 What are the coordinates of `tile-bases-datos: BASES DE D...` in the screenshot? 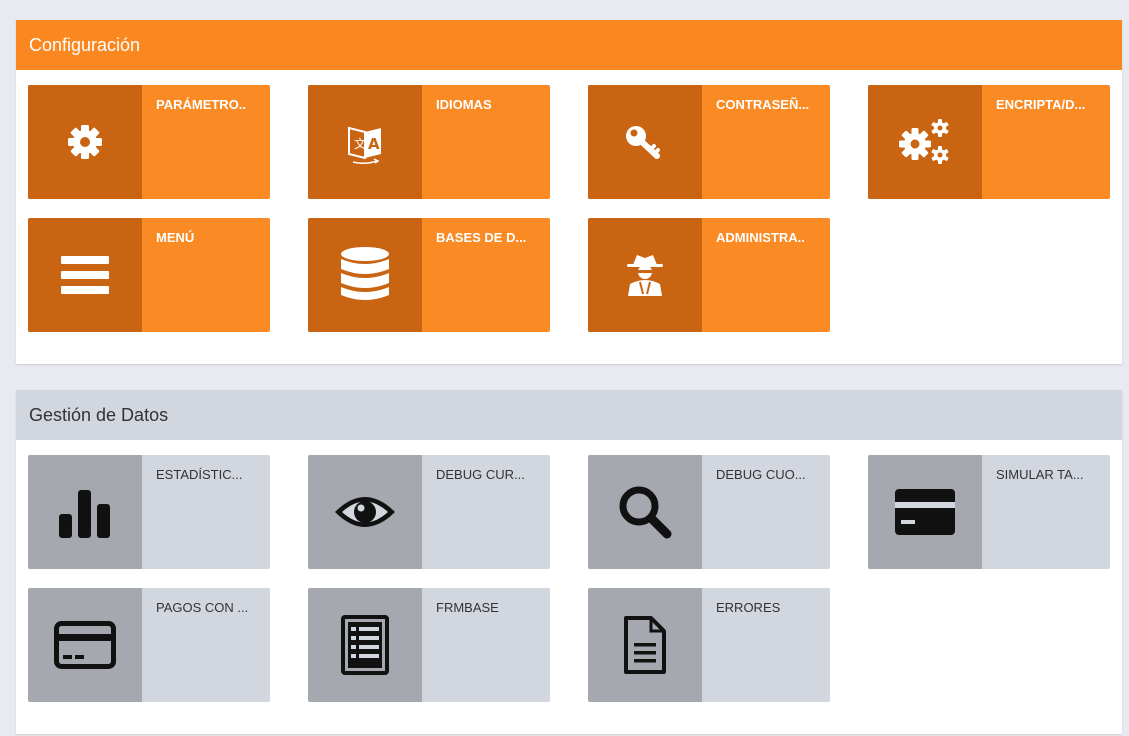 It's located at (429, 275).